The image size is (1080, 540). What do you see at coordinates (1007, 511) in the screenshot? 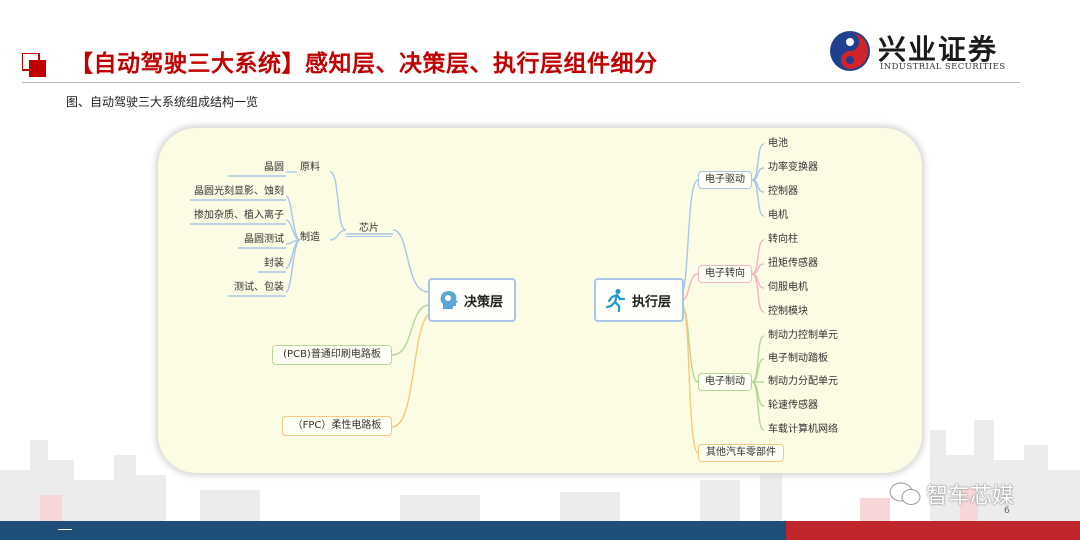
I see `page-number: 6` at bounding box center [1007, 511].